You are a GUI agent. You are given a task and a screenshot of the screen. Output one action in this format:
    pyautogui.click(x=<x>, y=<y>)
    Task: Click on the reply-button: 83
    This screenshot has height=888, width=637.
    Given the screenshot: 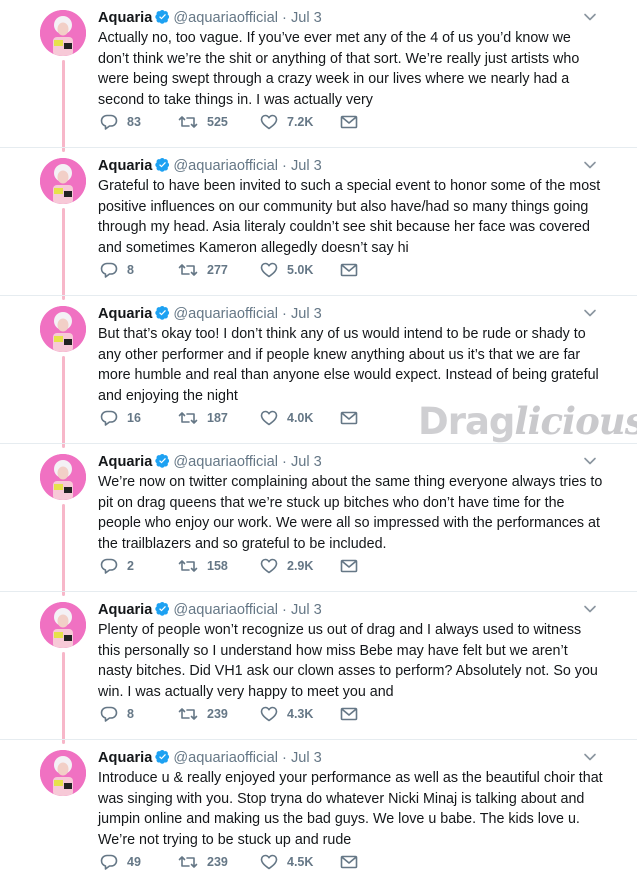 What is the action you would take?
    pyautogui.click(x=120, y=122)
    